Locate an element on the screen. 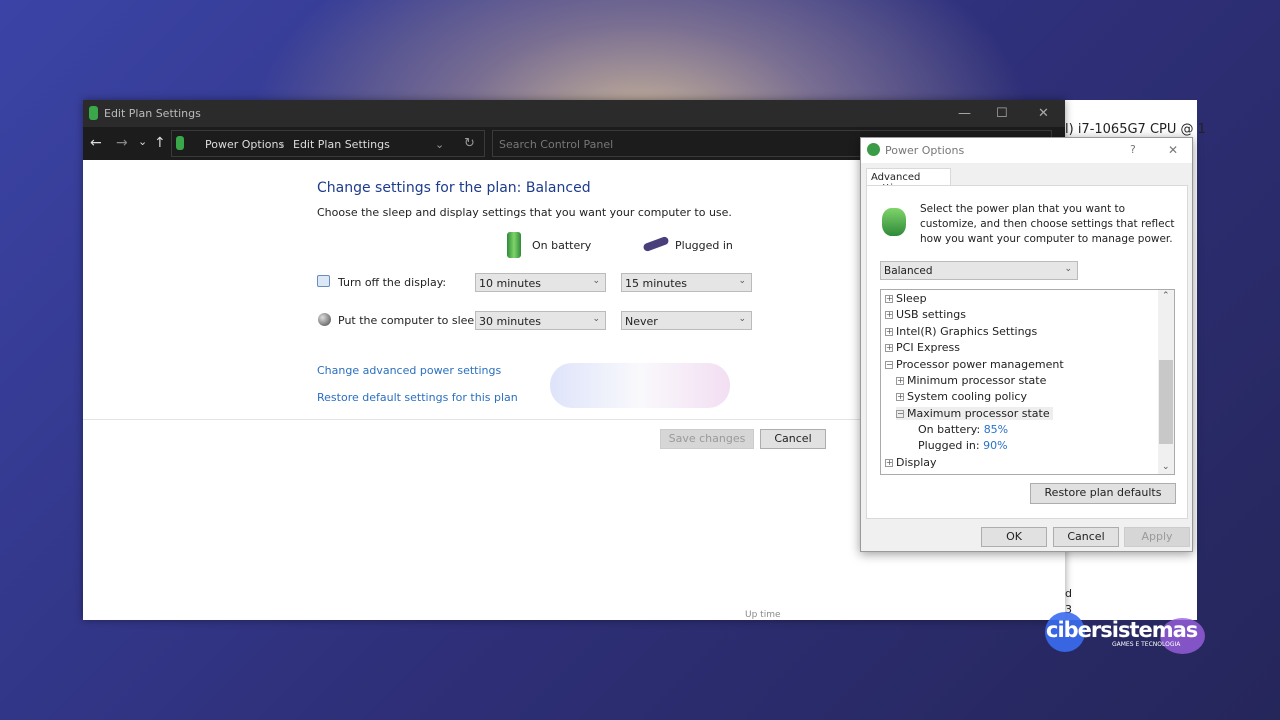 This screenshot has height=720, width=1280. dialog-title: Power Options is located at coordinates (925, 150).